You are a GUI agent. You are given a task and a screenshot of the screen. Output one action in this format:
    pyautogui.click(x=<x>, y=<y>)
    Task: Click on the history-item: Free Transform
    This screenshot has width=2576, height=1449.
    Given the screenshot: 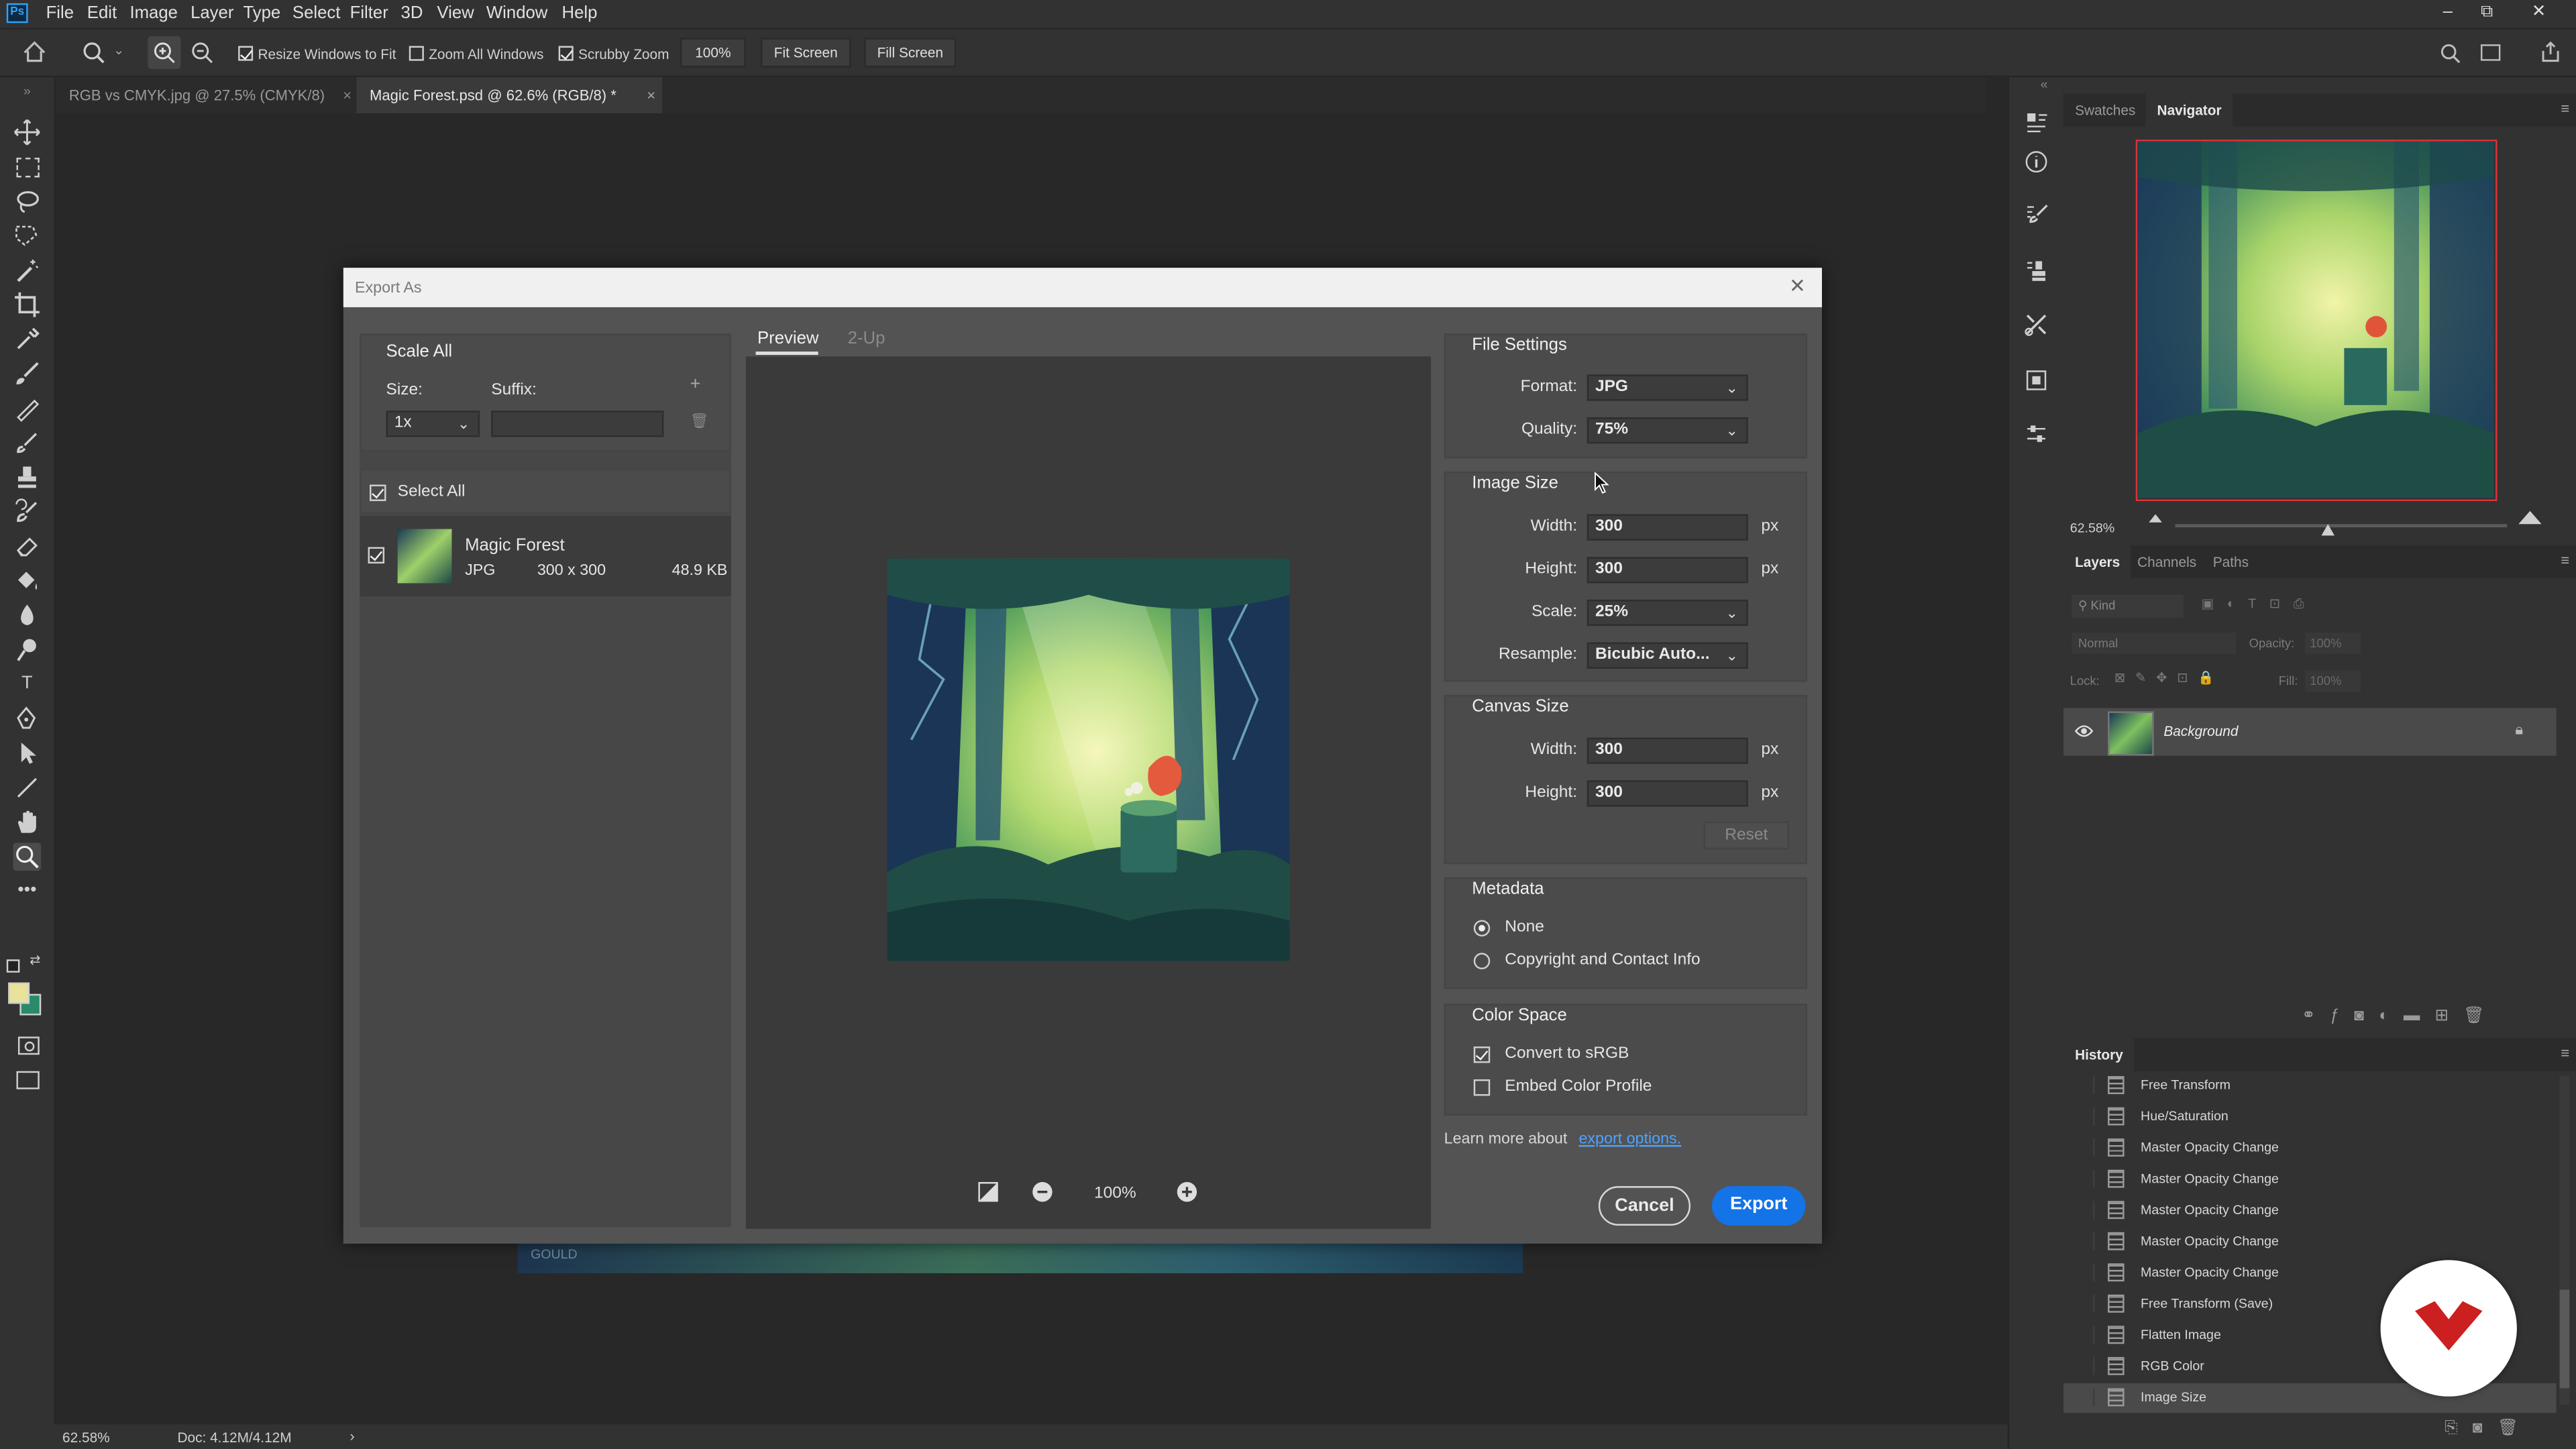 What is the action you would take?
    pyautogui.click(x=2310, y=1086)
    